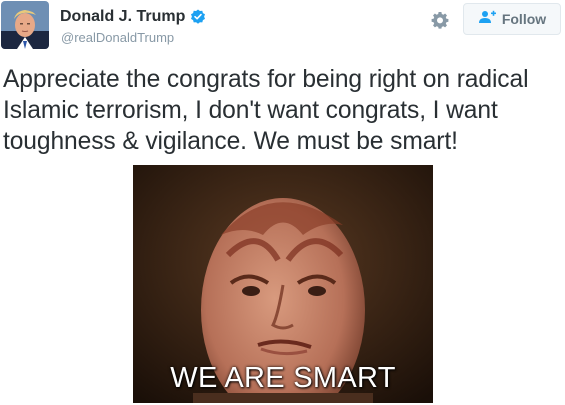 The height and width of the screenshot is (405, 565). What do you see at coordinates (25, 25) in the screenshot?
I see `avatar` at bounding box center [25, 25].